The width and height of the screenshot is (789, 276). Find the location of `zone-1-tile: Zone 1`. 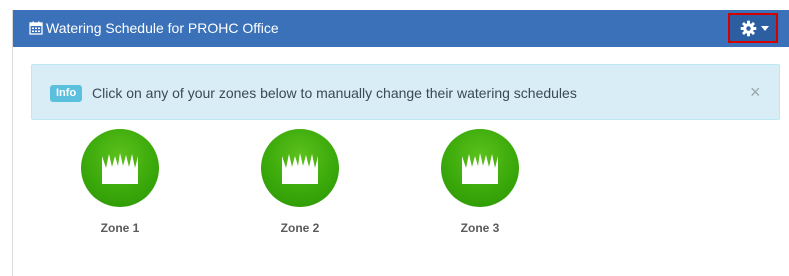

zone-1-tile: Zone 1 is located at coordinates (120, 184).